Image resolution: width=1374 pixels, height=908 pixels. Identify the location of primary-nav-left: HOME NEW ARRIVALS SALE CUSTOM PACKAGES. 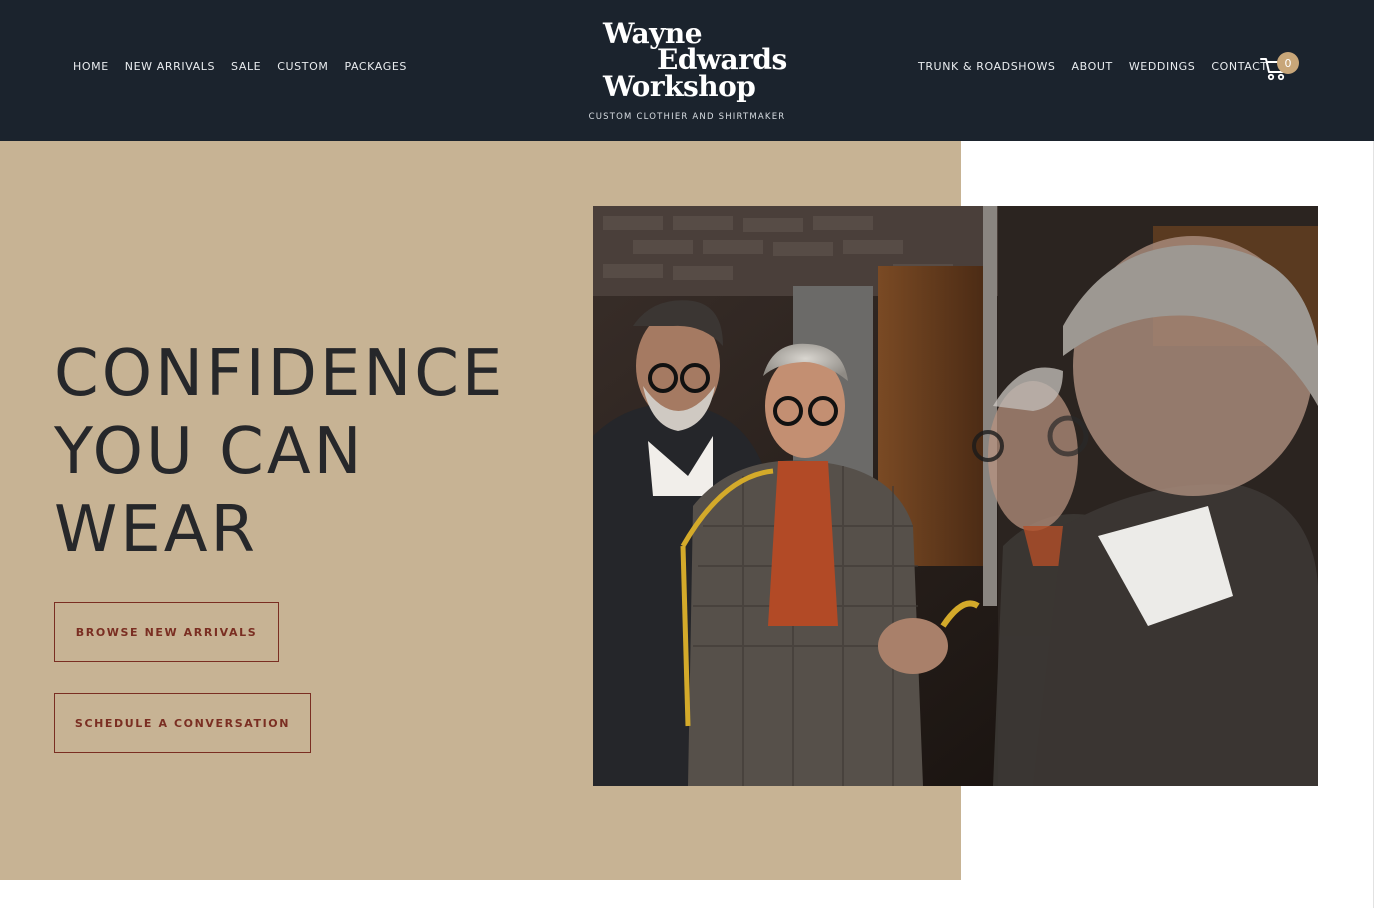
(248, 66).